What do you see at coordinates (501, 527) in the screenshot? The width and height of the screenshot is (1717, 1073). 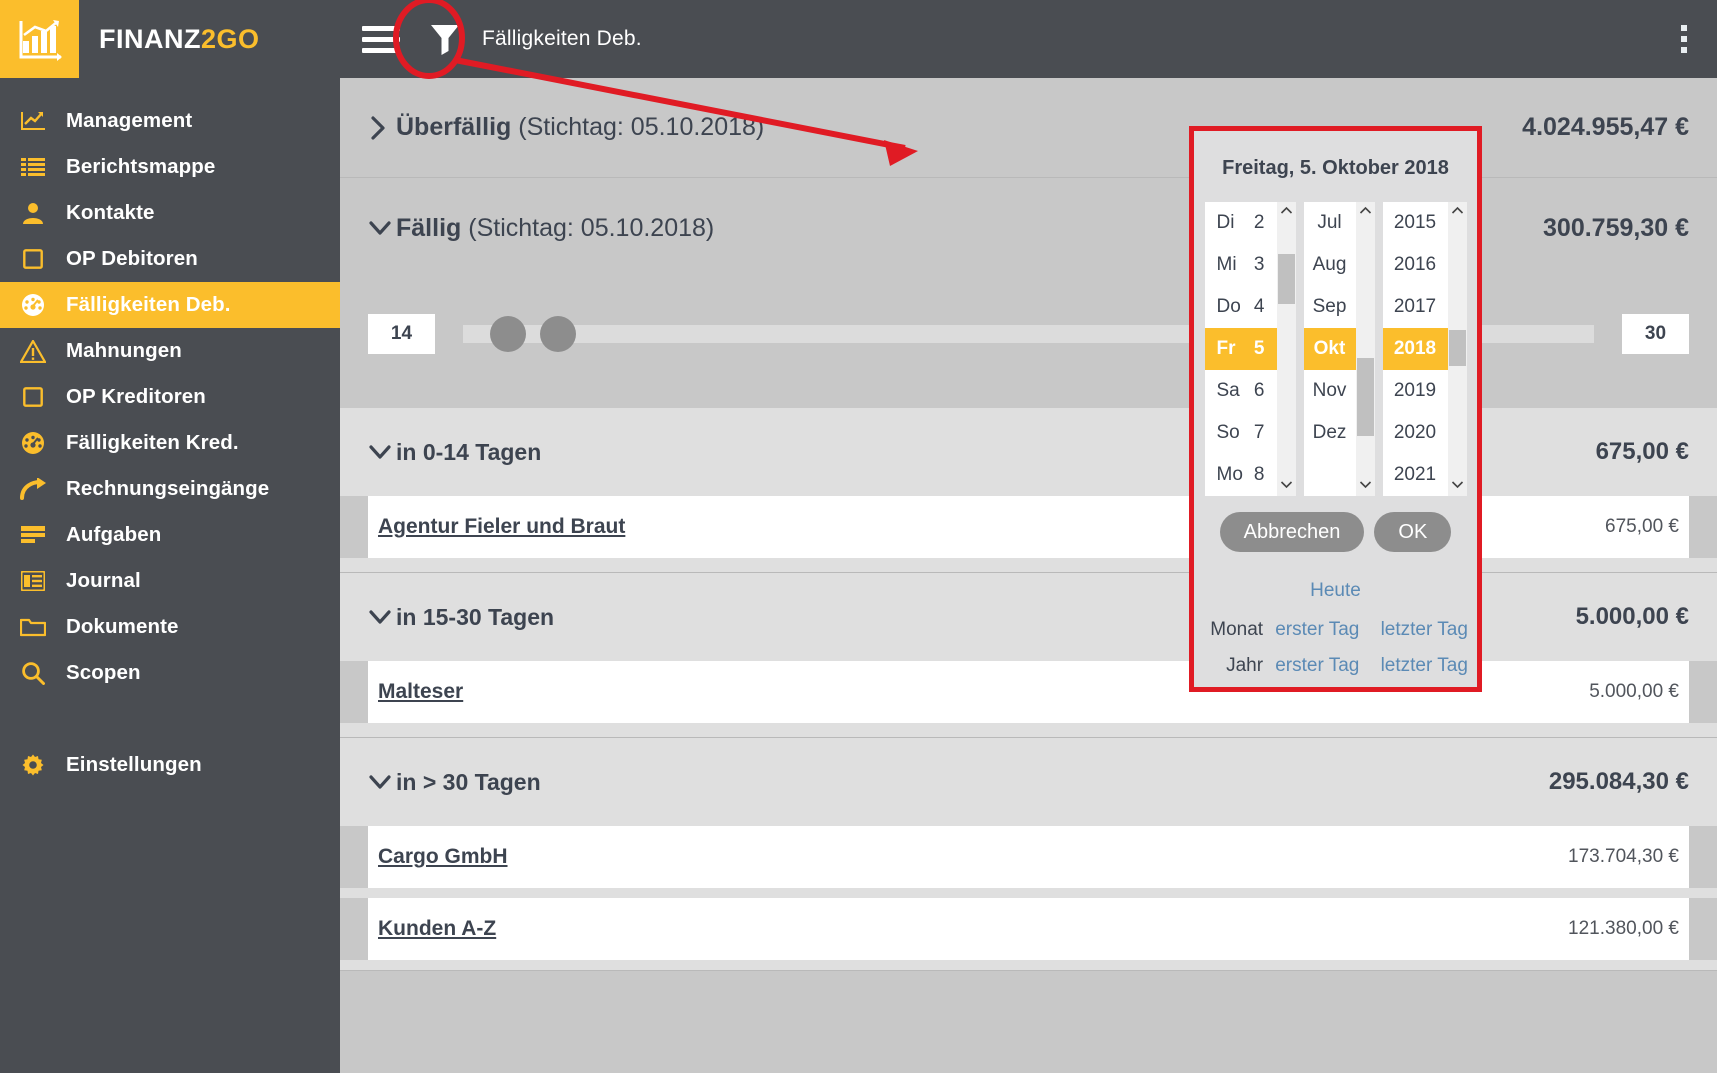 I see `row-customer-link: Agentur Fieler und Braut` at bounding box center [501, 527].